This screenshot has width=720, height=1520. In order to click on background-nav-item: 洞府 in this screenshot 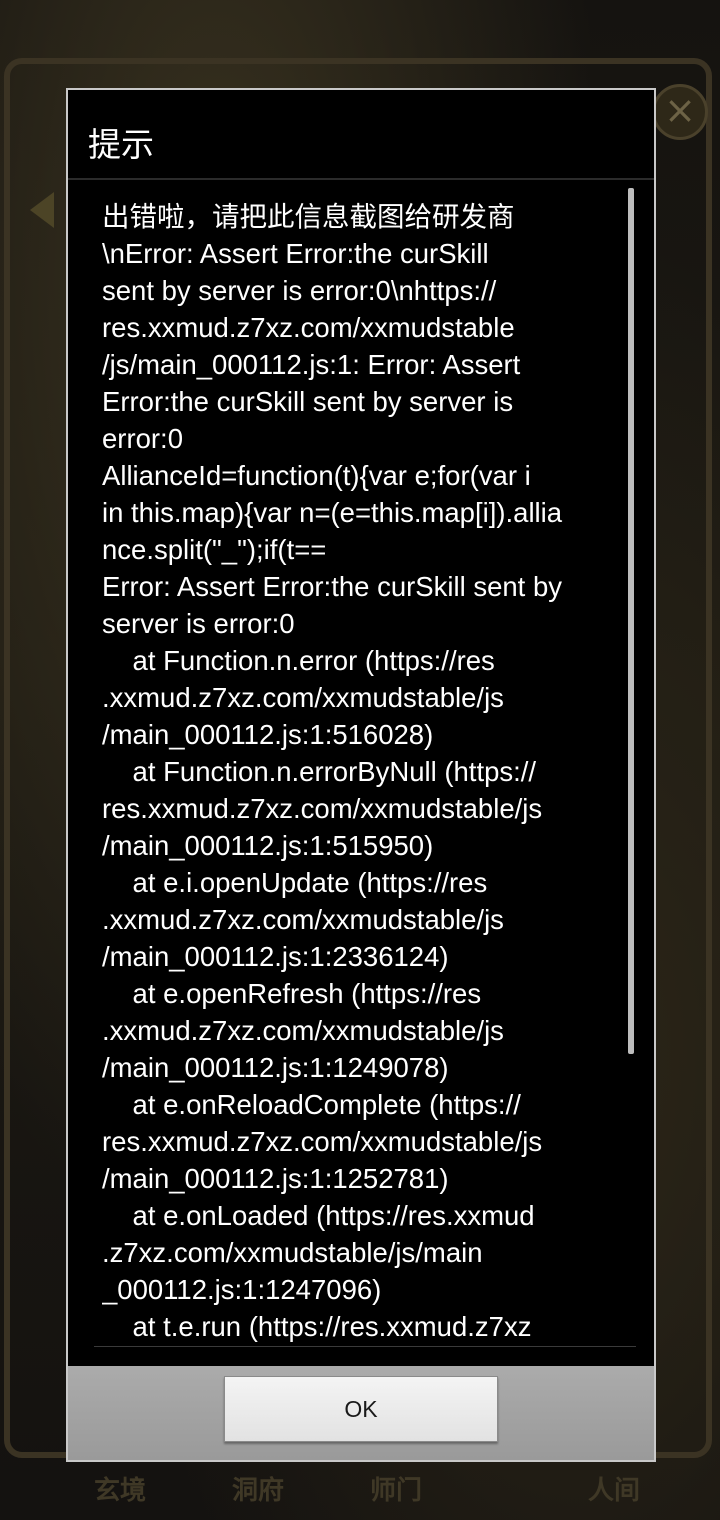, I will do `click(258, 1491)`.